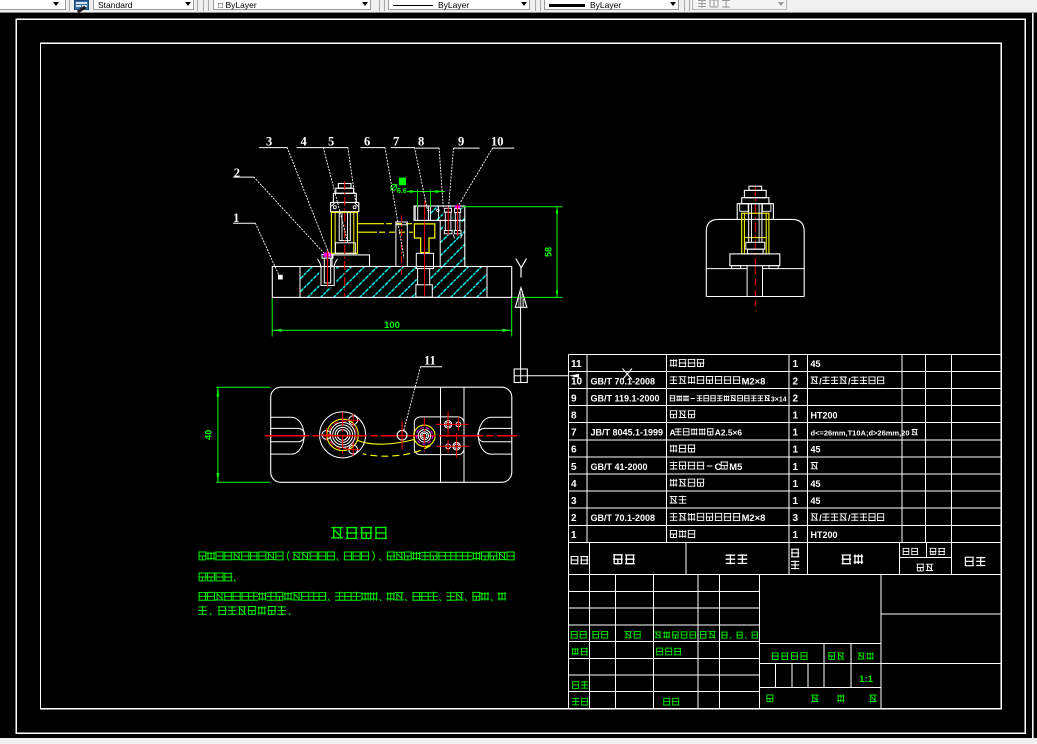 Image resolution: width=1037 pixels, height=744 pixels. I want to click on svg-text: 100, so click(392, 325).